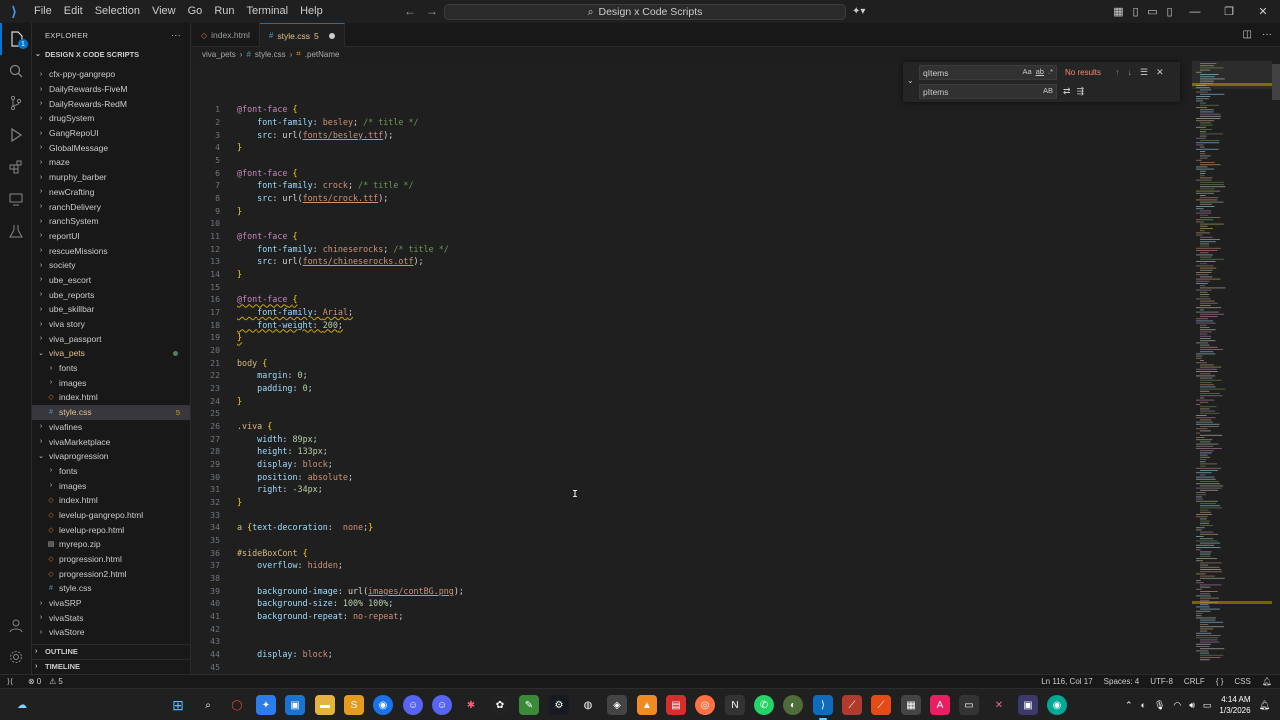 The width and height of the screenshot is (1280, 720). Describe the element at coordinates (111, 221) in the screenshot. I see `tree-folder: › ranchSystem` at that location.